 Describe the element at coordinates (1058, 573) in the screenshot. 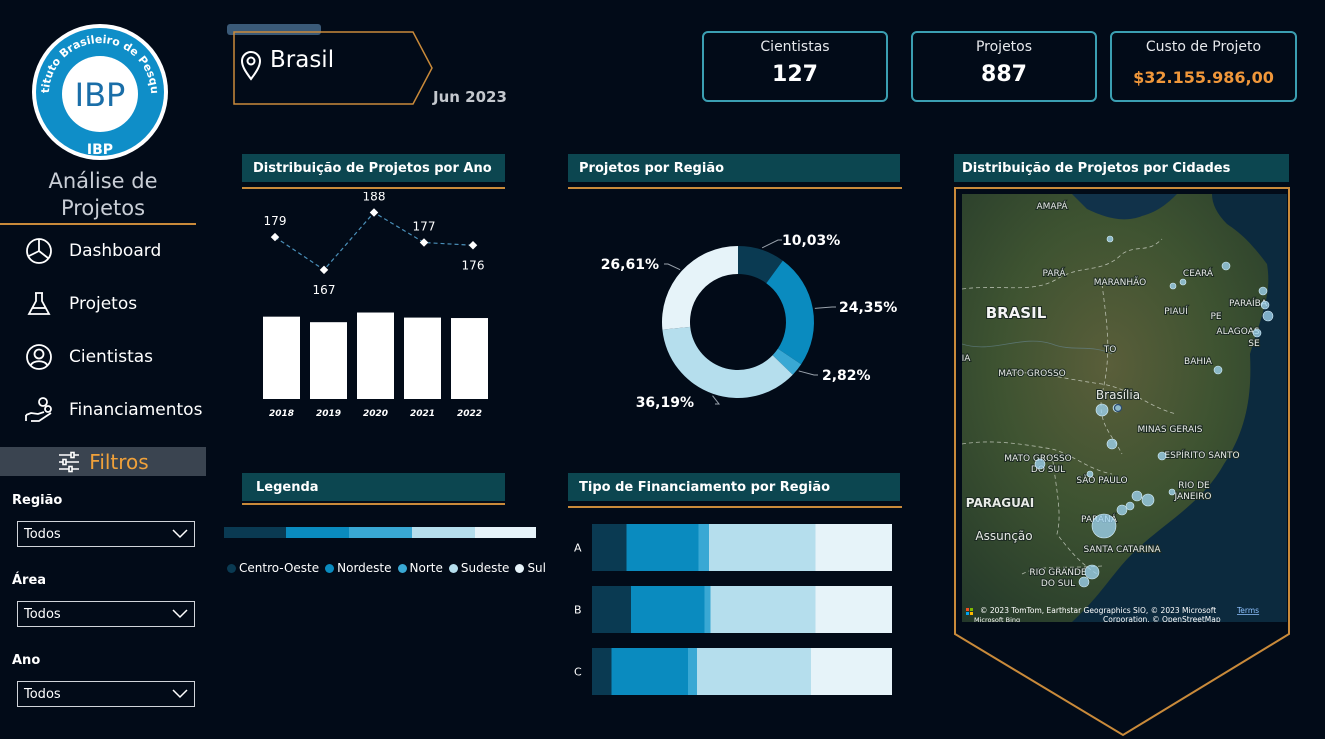

I see `map-label: RIO GRANDE` at that location.